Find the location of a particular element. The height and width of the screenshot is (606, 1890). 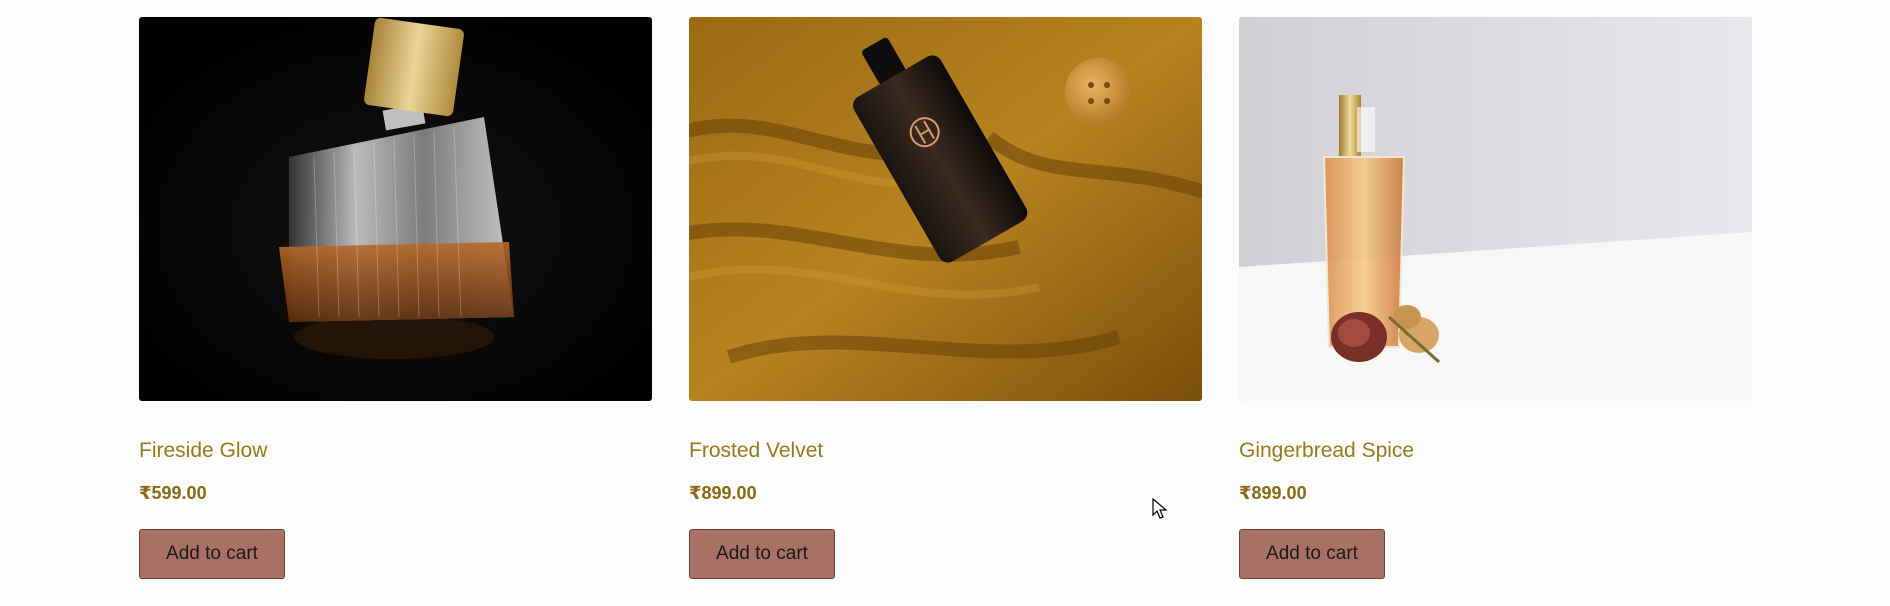

product-title: Fireside Glow is located at coordinates (395, 451).